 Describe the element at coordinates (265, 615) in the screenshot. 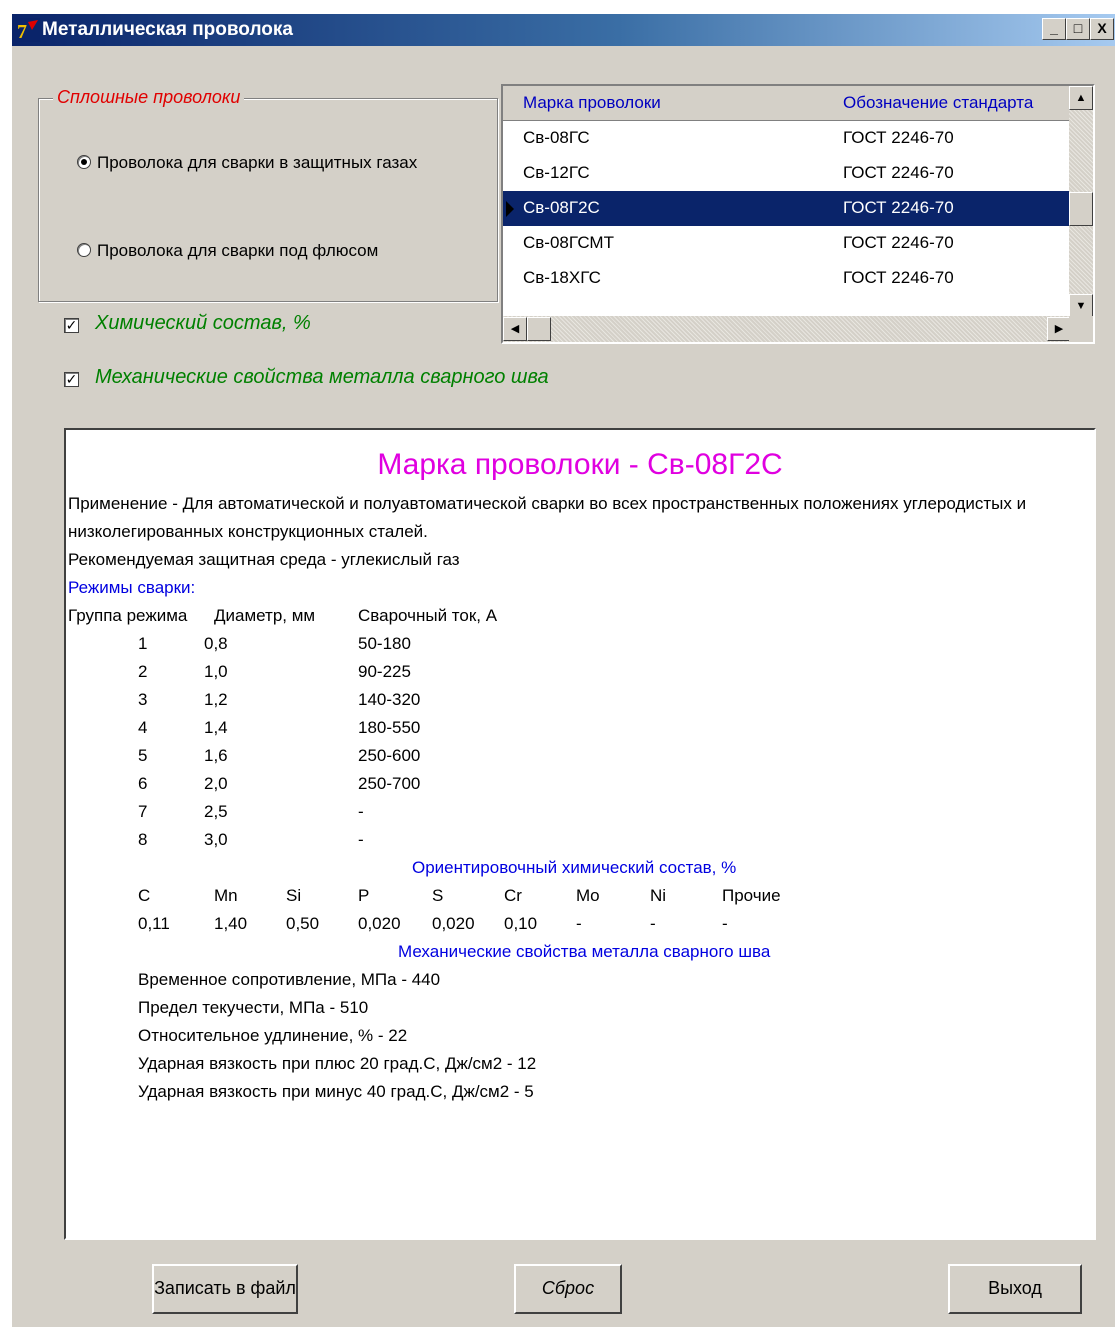

I see `modes-col-diameter: Диаметр, мм` at that location.